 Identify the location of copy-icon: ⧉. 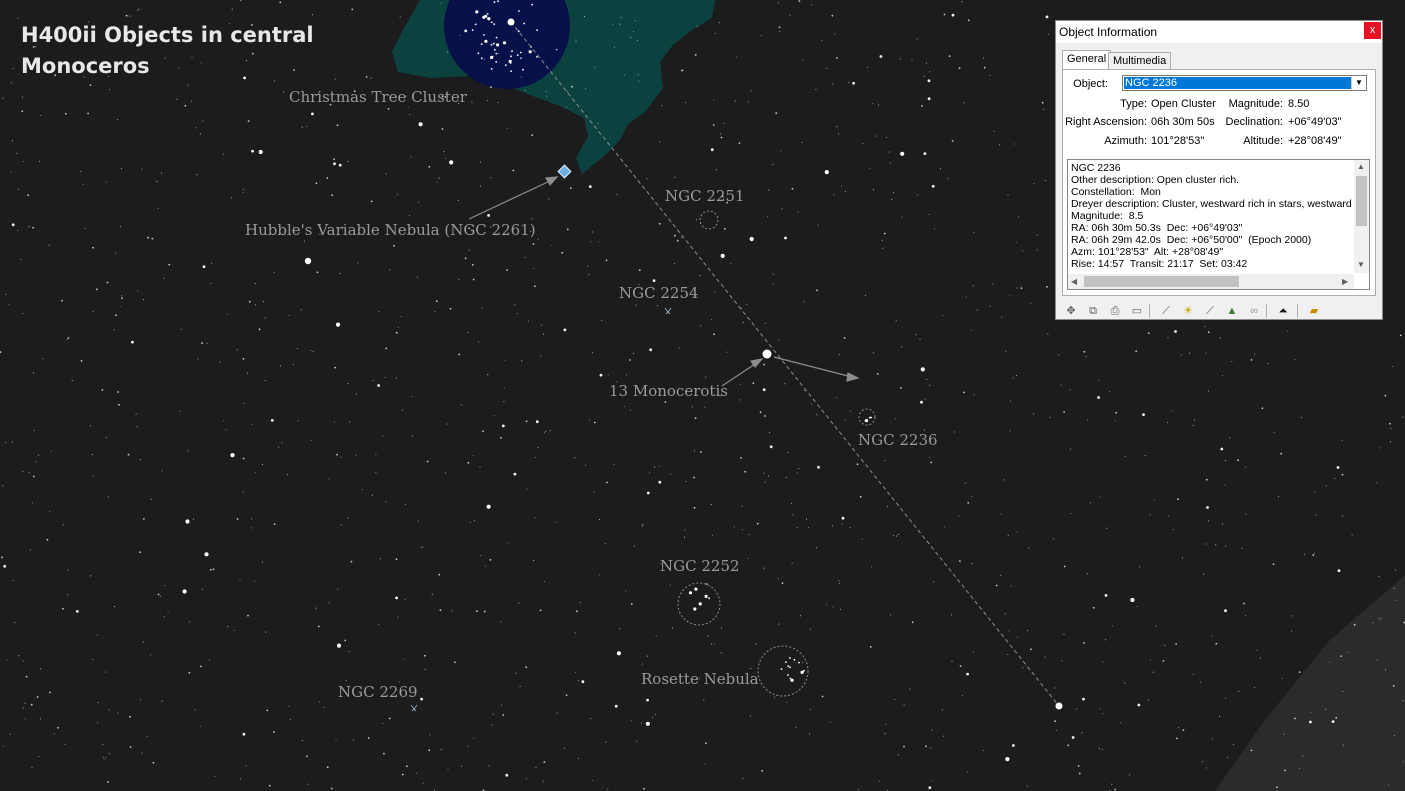
(1093, 311).